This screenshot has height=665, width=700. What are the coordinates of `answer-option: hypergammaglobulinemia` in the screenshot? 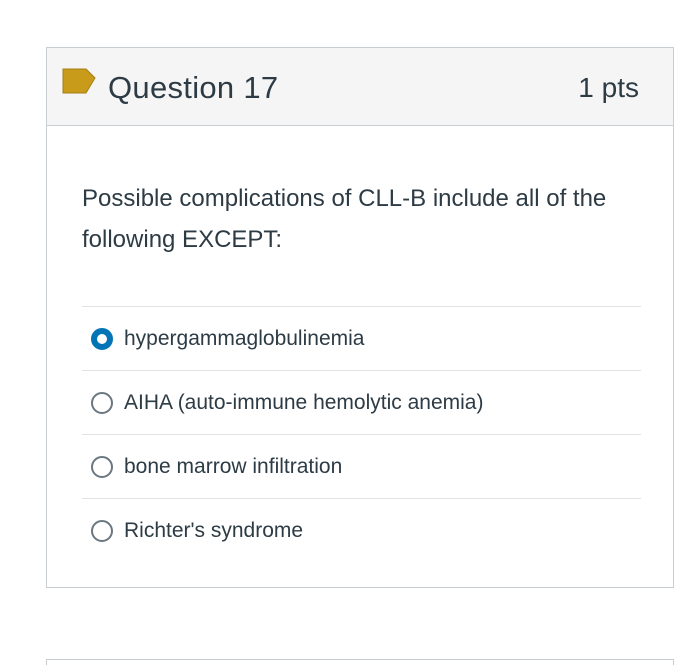 It's located at (361, 339).